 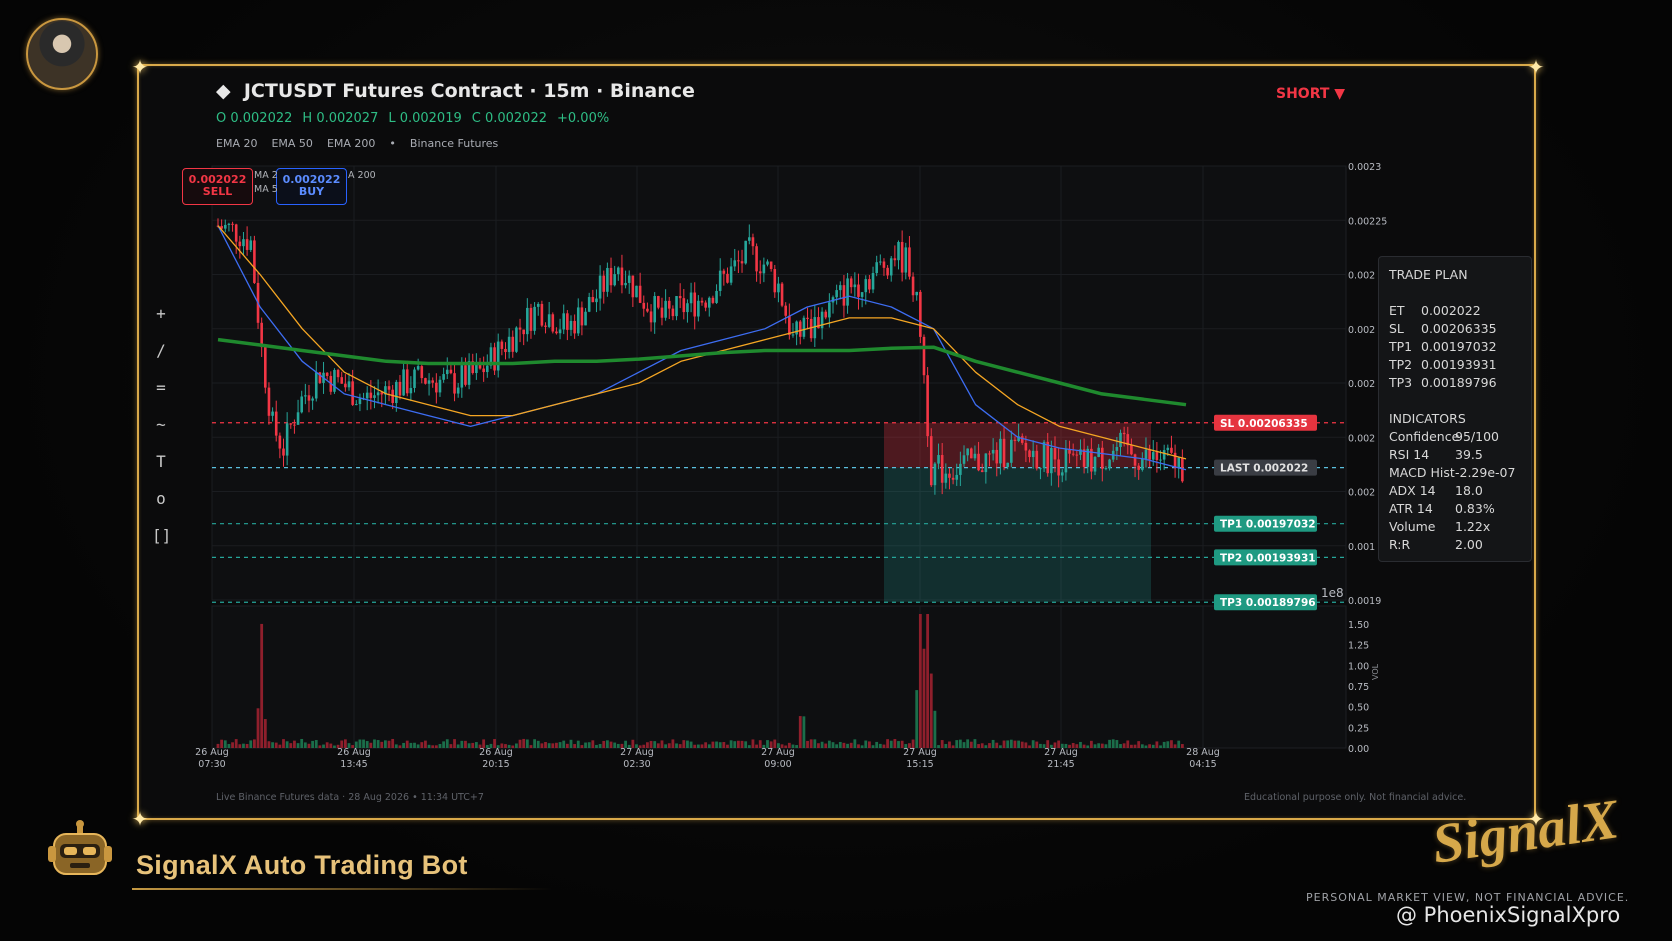 I want to click on trade-zones, so click(x=1017, y=512).